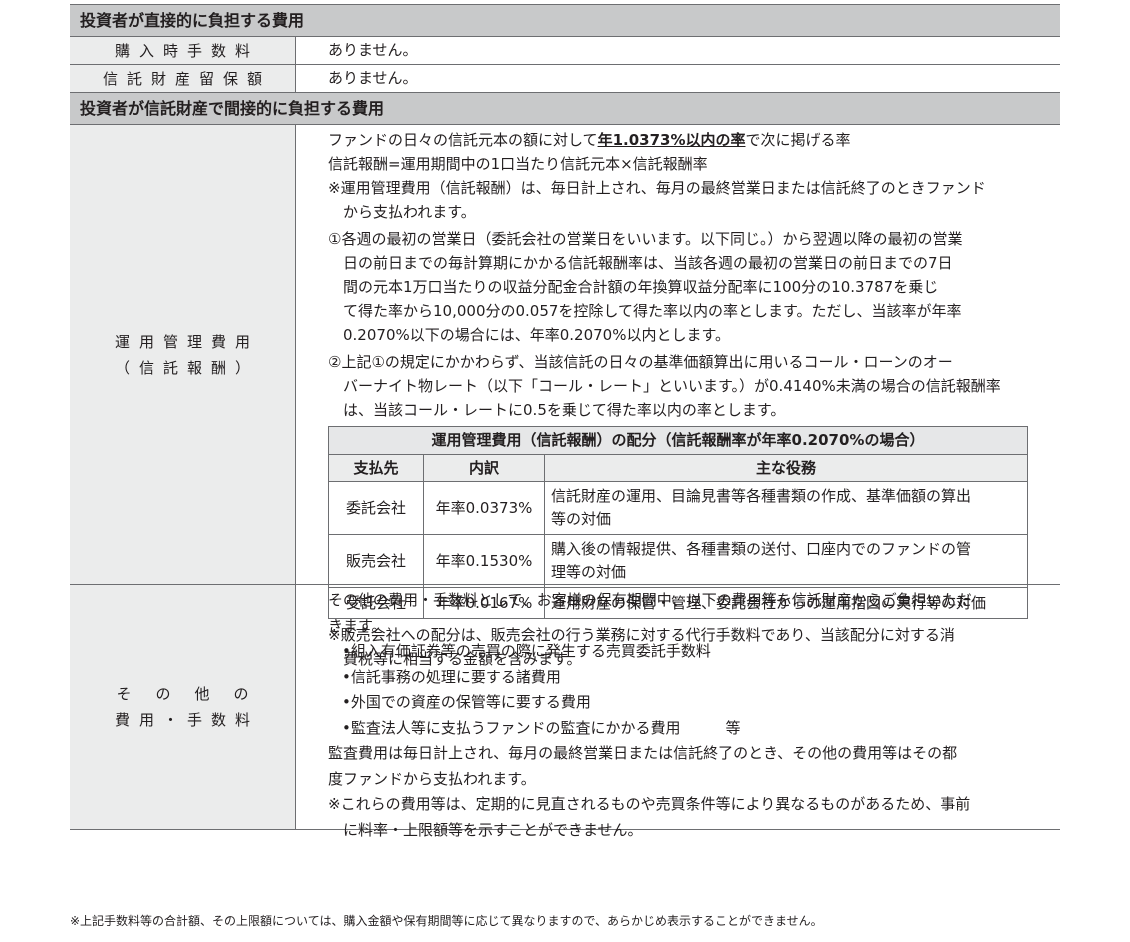  What do you see at coordinates (376, 468) in the screenshot?
I see `col-header-payee: 支払先` at bounding box center [376, 468].